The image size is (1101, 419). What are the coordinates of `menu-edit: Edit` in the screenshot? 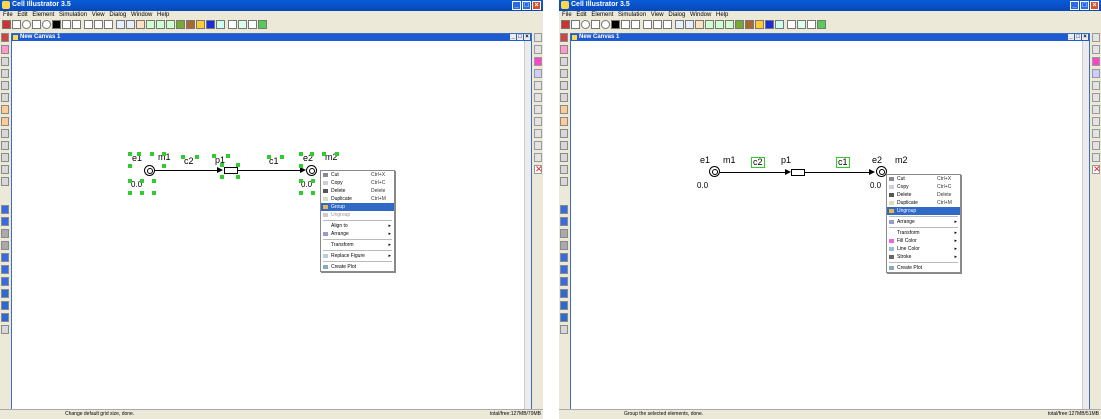 It's located at (581, 15).